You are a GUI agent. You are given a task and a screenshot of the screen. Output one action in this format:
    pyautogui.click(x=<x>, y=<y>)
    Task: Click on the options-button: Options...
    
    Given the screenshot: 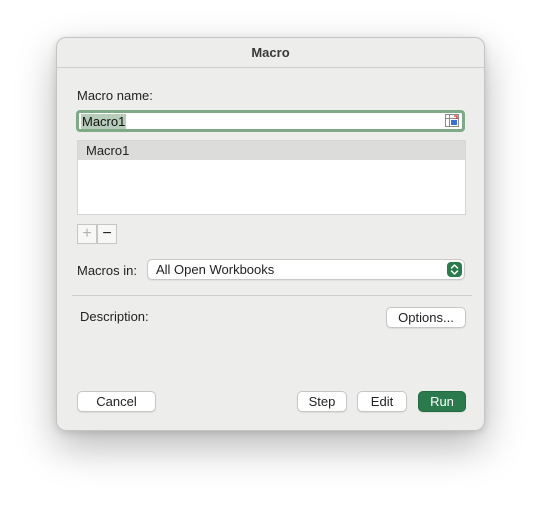 What is the action you would take?
    pyautogui.click(x=426, y=317)
    